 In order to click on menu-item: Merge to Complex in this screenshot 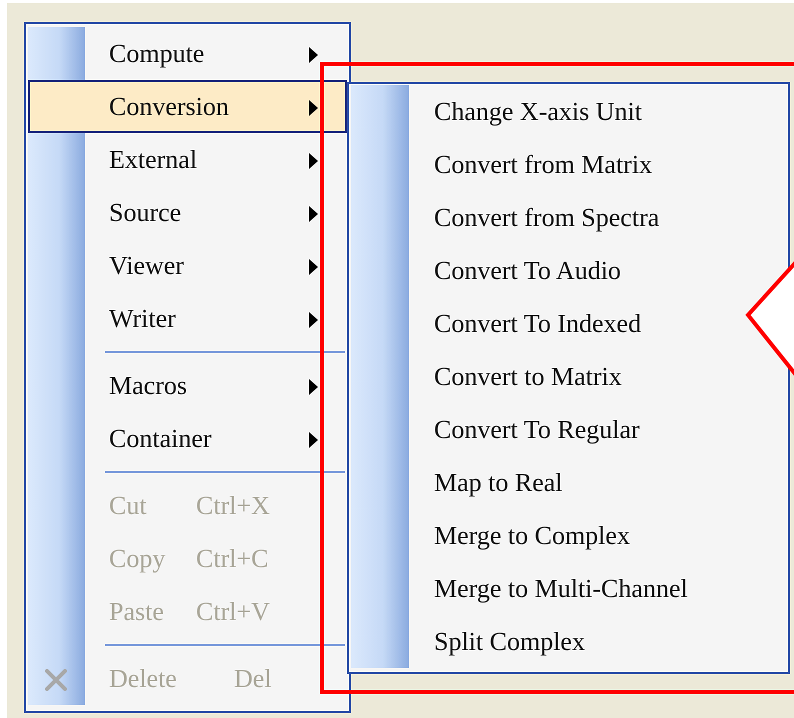, I will do `click(568, 535)`.